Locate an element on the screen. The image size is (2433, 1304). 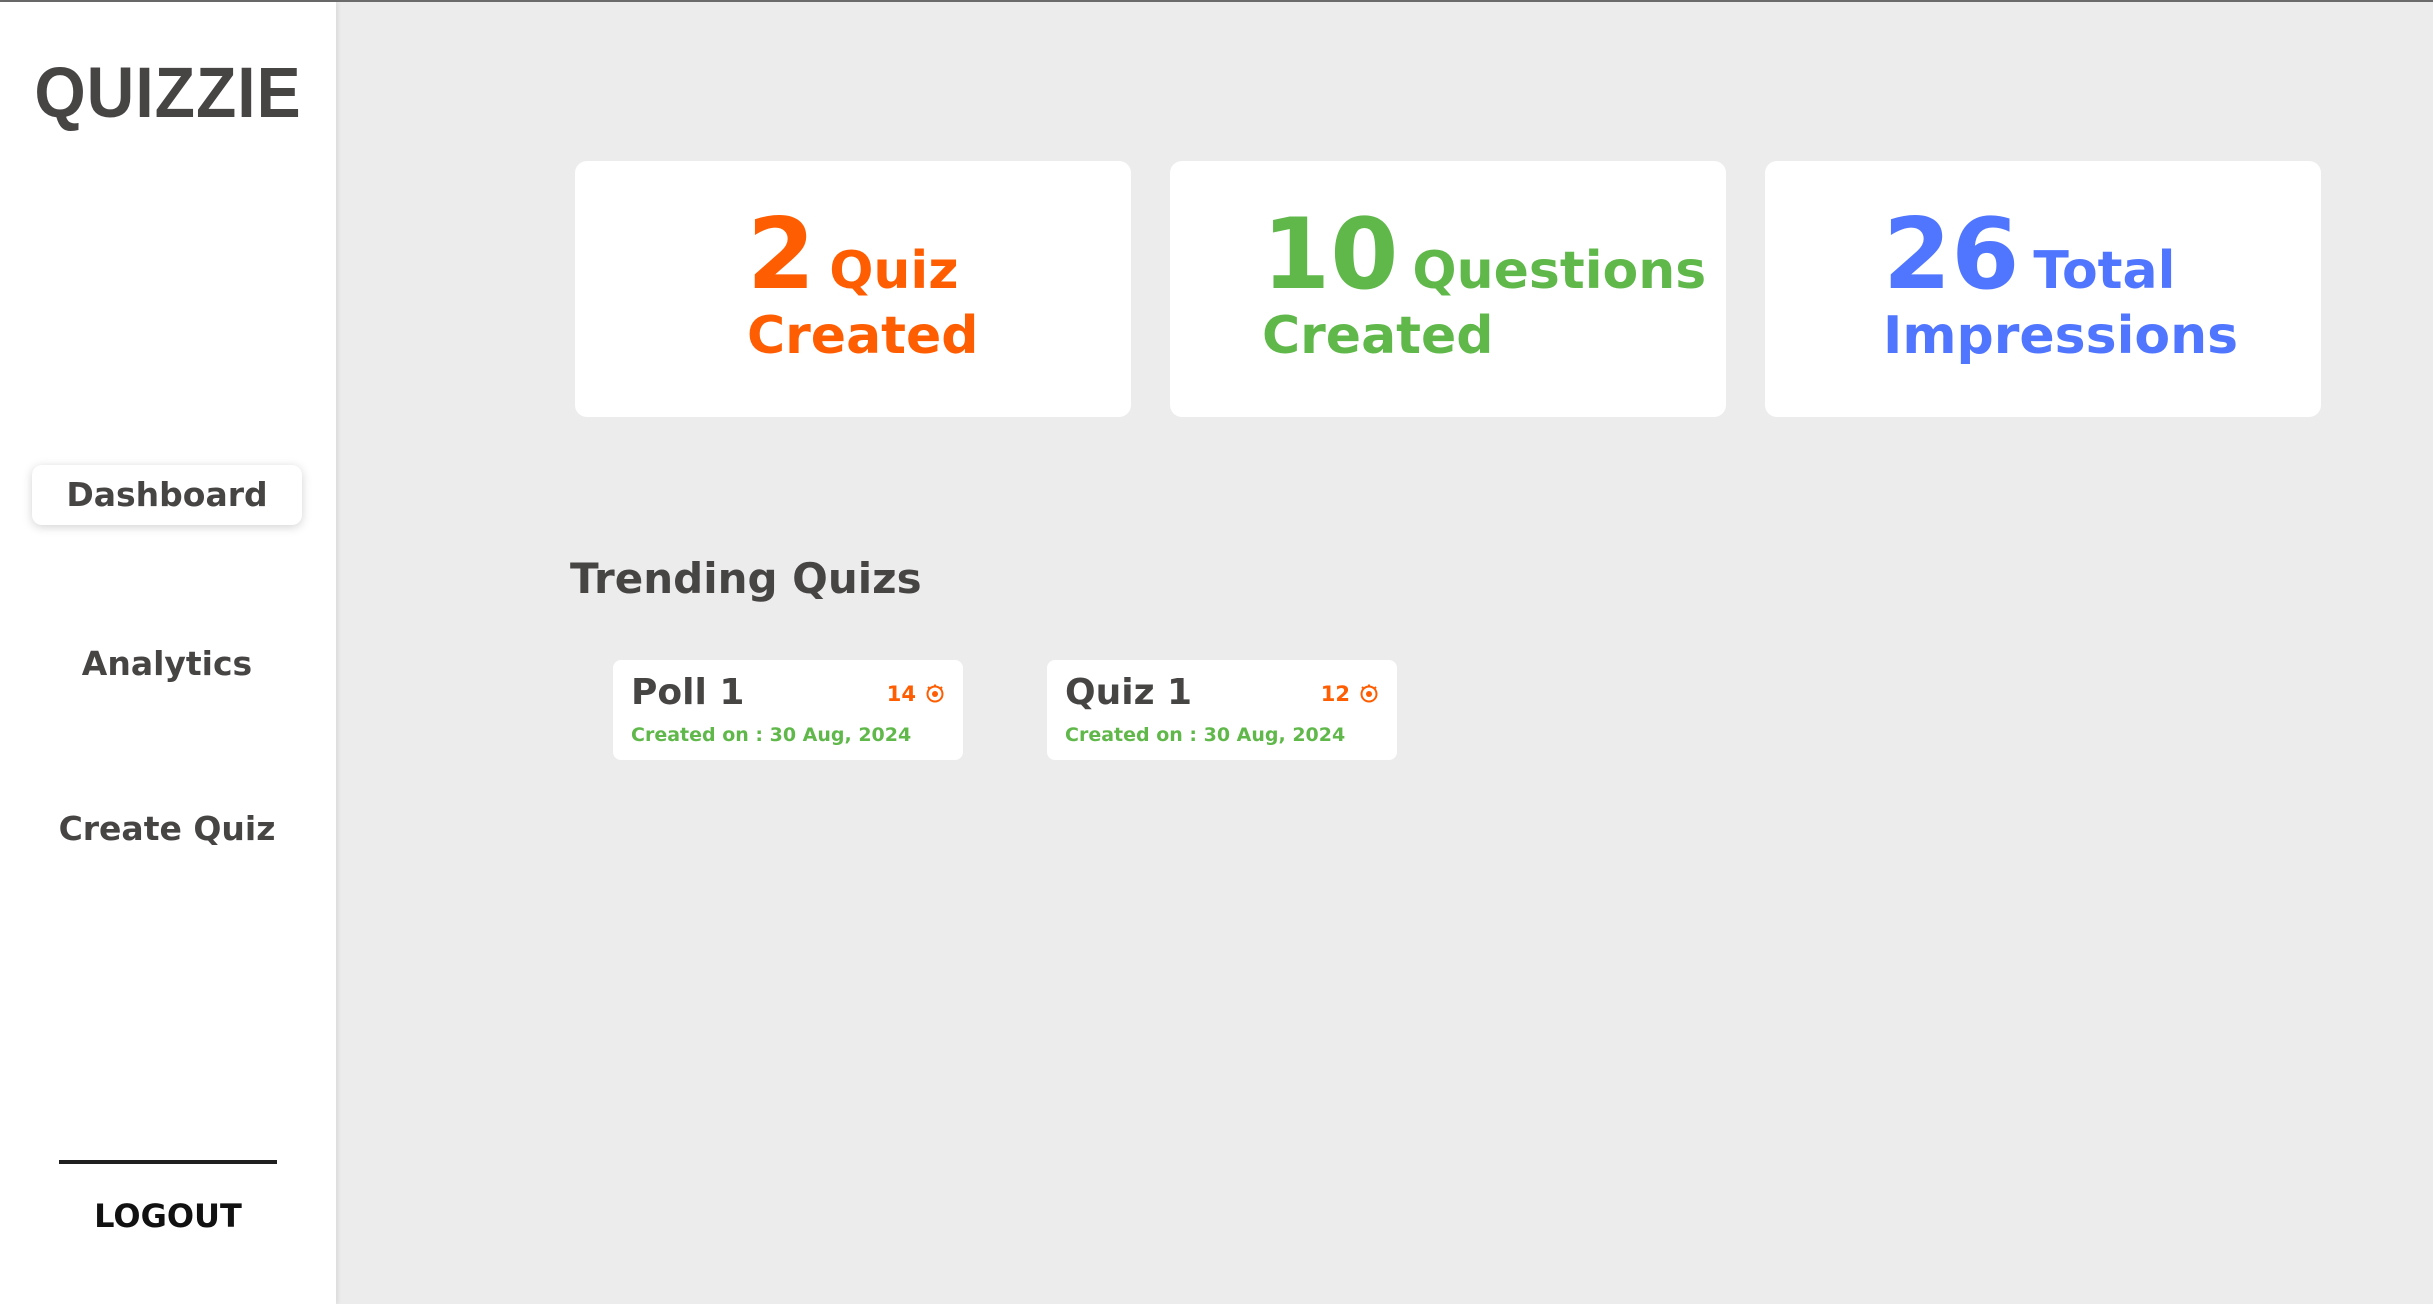
logout-button: LOGOUT is located at coordinates (168, 1216).